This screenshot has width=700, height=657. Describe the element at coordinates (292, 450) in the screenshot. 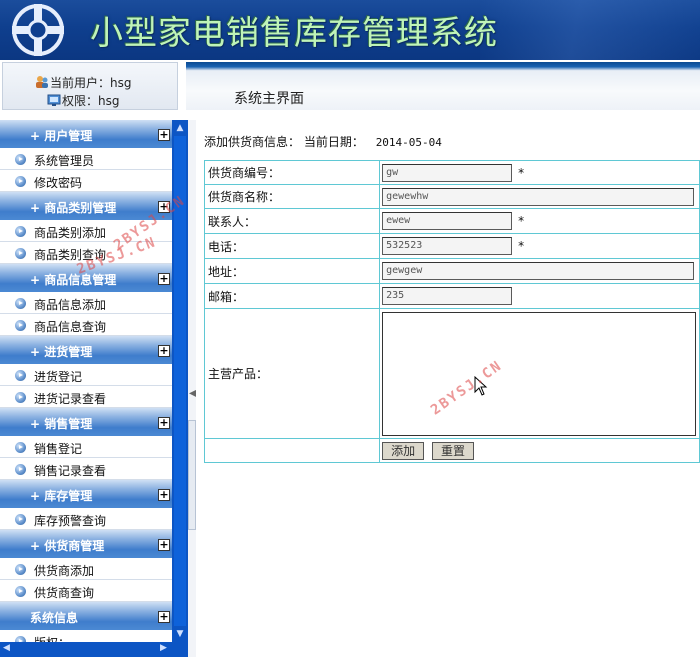

I see `actions-spacer` at that location.